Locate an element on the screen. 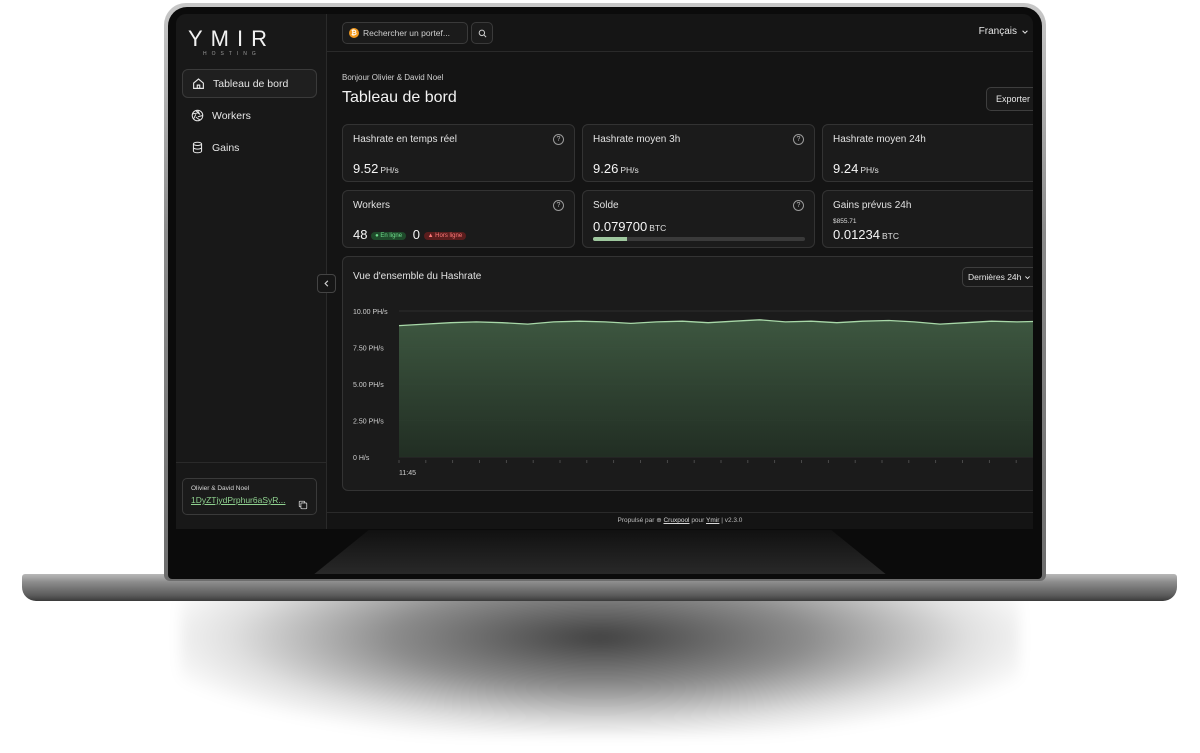 This screenshot has height=753, width=1200. card-title: Solde is located at coordinates (606, 205).